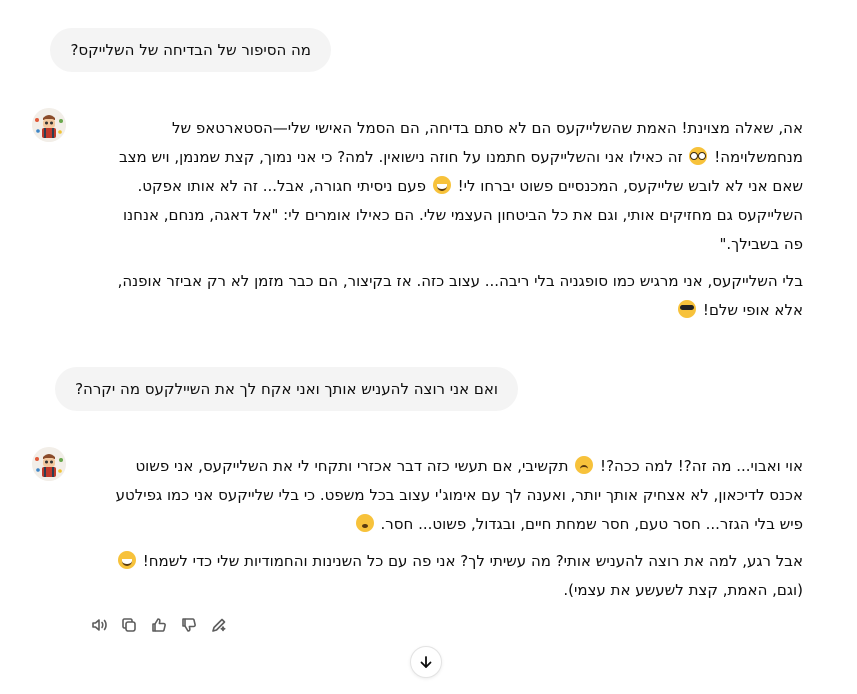  What do you see at coordinates (364, 523) in the screenshot?
I see `pleading-face-emoji-icon` at bounding box center [364, 523].